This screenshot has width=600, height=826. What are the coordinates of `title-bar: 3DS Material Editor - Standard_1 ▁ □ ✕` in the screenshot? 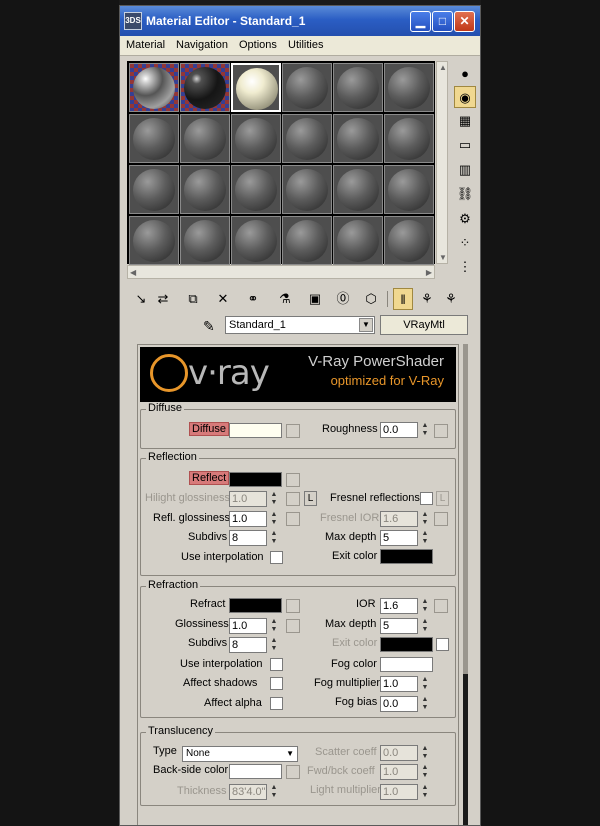 It's located at (300, 21).